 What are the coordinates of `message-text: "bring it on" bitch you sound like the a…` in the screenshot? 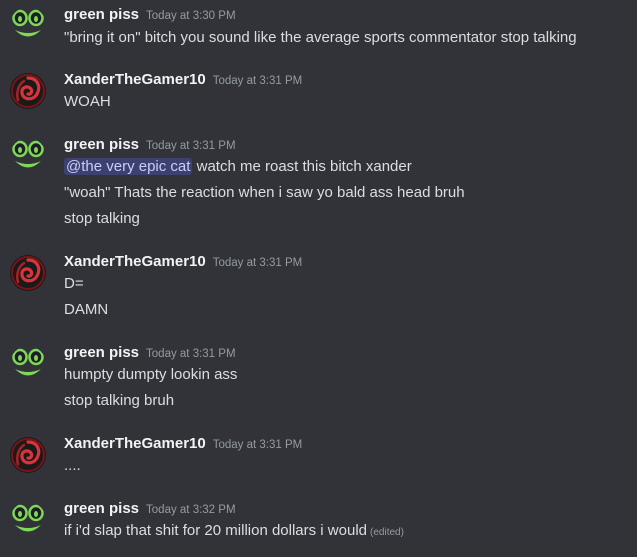 It's located at (320, 37).